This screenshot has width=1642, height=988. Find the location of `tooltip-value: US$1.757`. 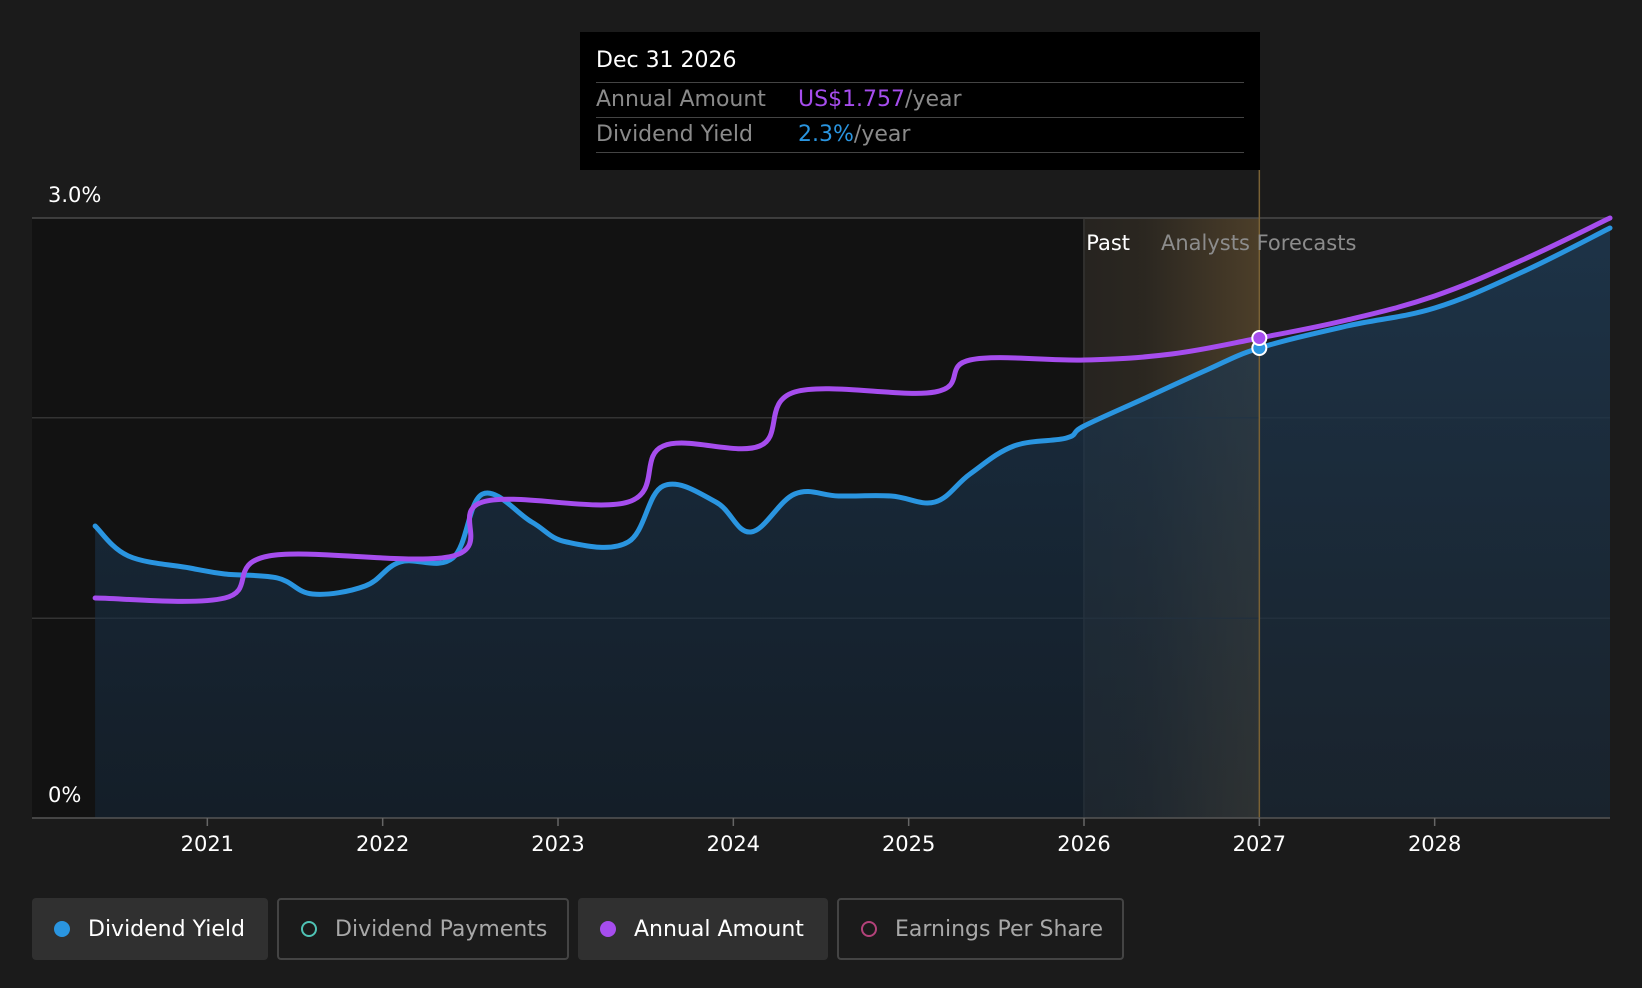

tooltip-value: US$1.757 is located at coordinates (852, 99).